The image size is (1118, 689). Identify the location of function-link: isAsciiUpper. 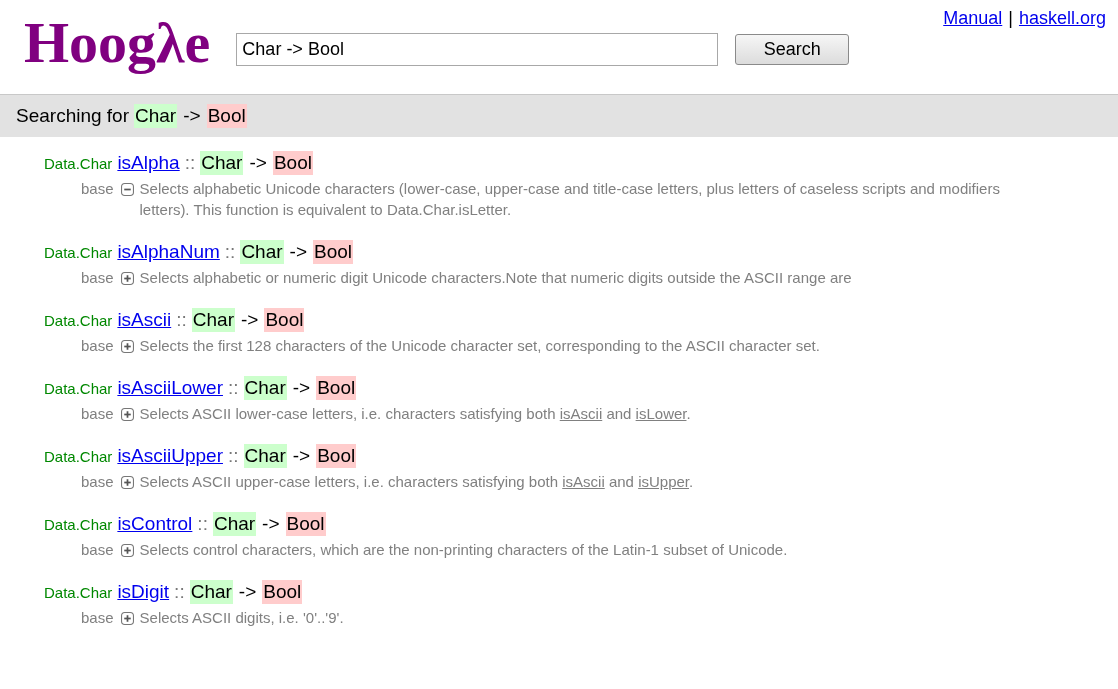
(170, 456).